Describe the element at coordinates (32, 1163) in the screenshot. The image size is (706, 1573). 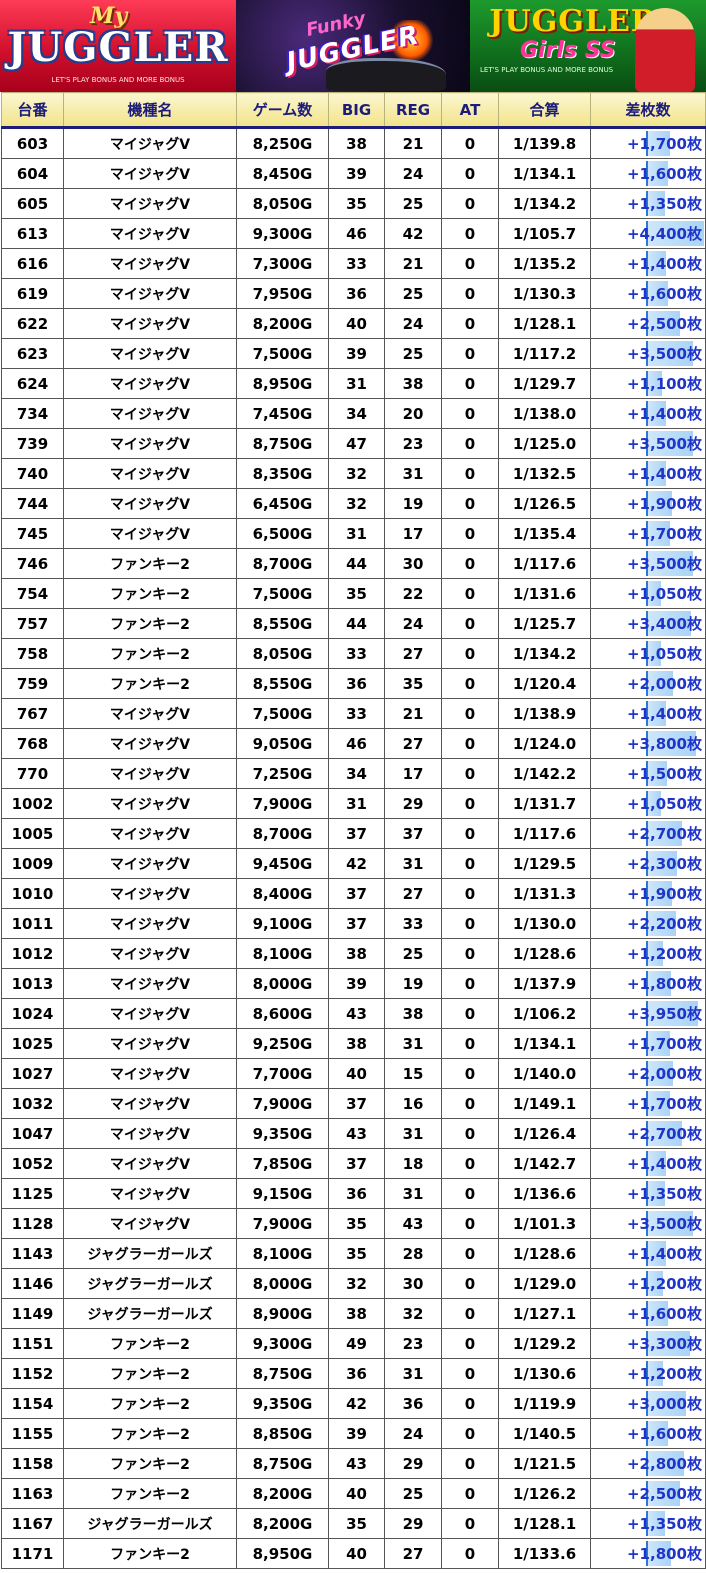
I see `cell-machine-no: 1052` at that location.